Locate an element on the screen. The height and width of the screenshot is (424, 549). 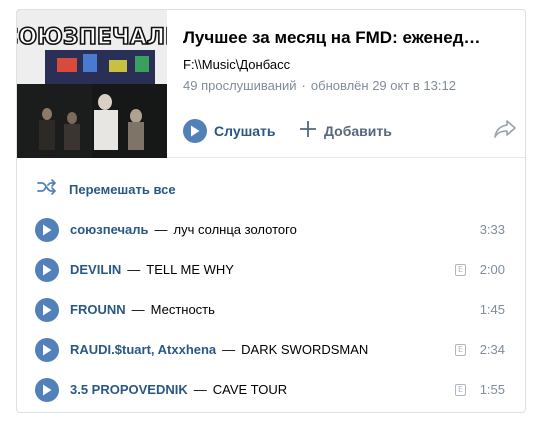
track-name: 3.5 PROPOVEDNIK — CAVE TOUR is located at coordinates (178, 389).